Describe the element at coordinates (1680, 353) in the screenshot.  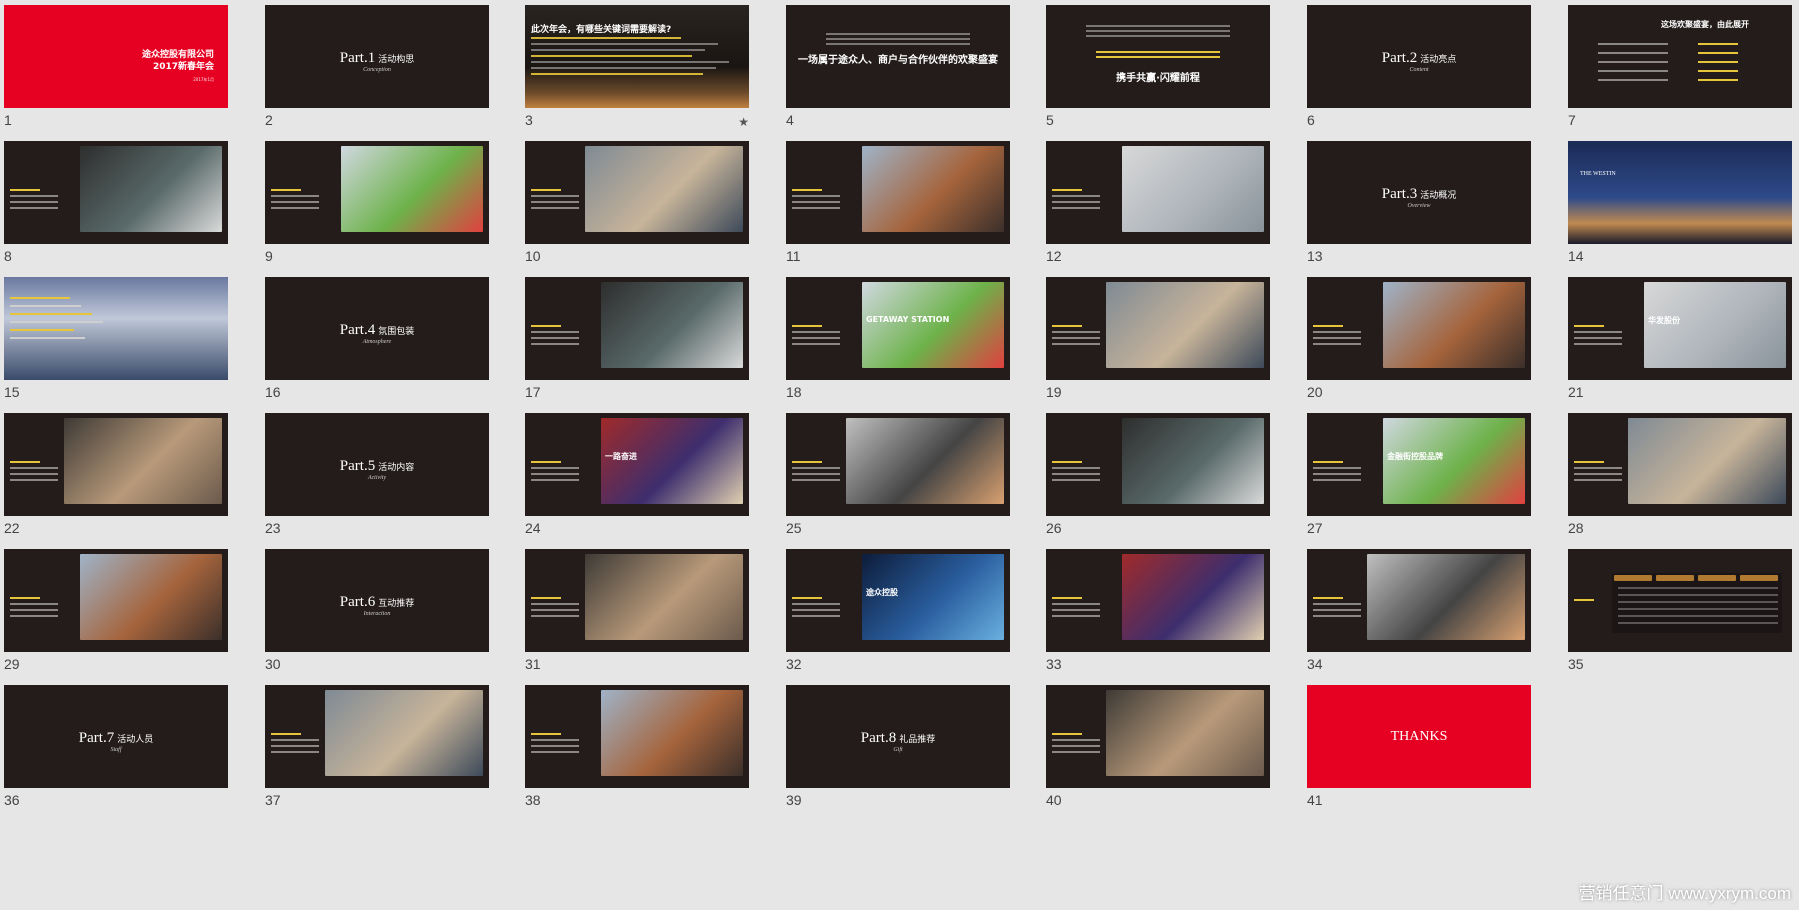
I see `slide-thumbnail: 华发股份 21` at that location.